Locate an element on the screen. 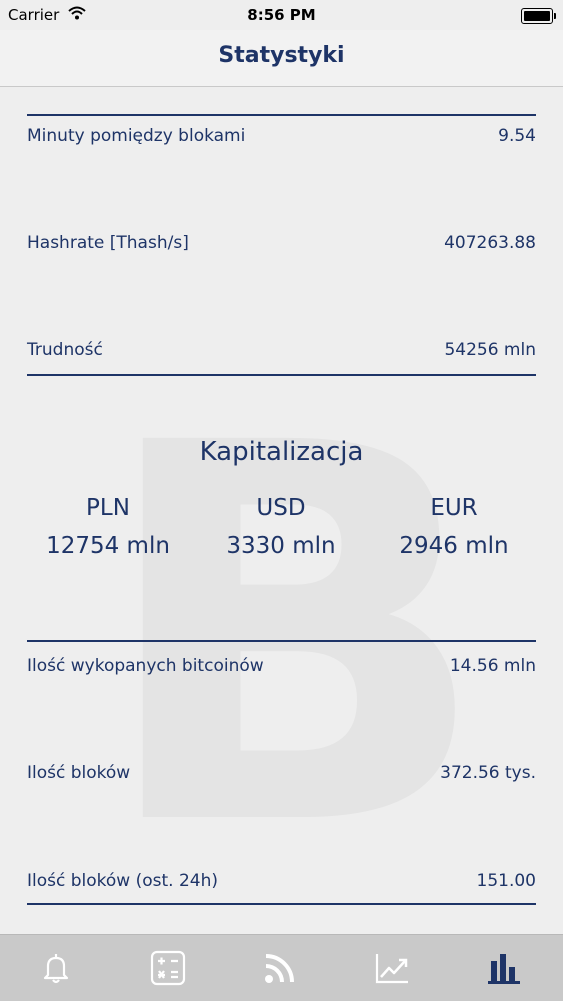  bar-chart-icon is located at coordinates (504, 969).